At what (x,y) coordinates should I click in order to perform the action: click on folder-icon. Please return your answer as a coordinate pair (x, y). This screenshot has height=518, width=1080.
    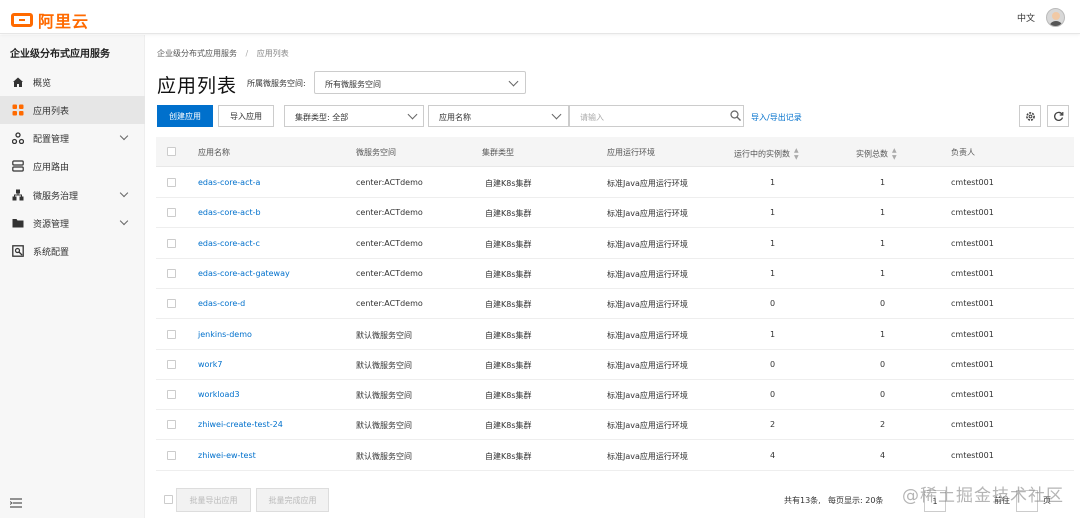
    Looking at the image, I should click on (18, 223).